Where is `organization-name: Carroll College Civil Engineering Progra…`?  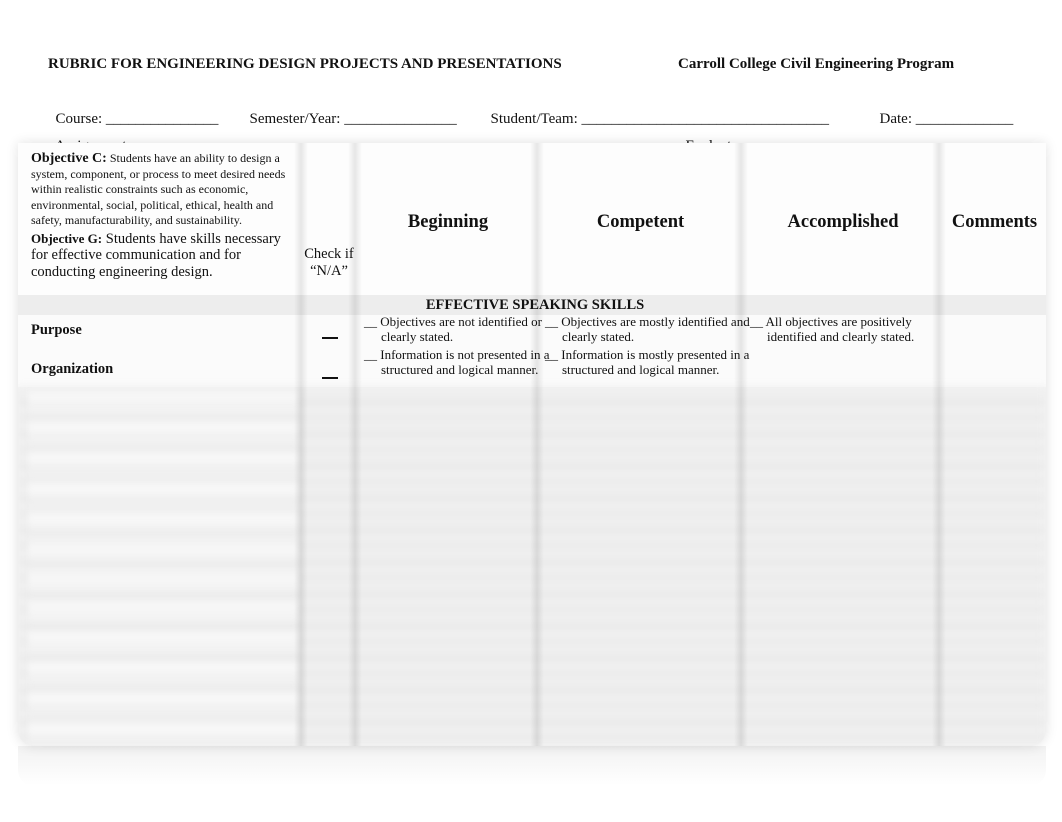
organization-name: Carroll College Civil Engineering Progra… is located at coordinates (816, 64).